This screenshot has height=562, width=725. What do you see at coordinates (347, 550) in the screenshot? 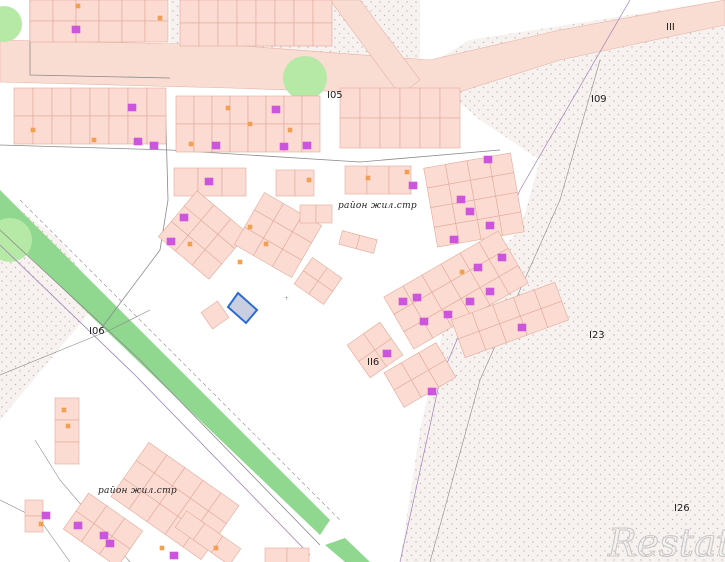
I see `green-strip-south` at bounding box center [347, 550].